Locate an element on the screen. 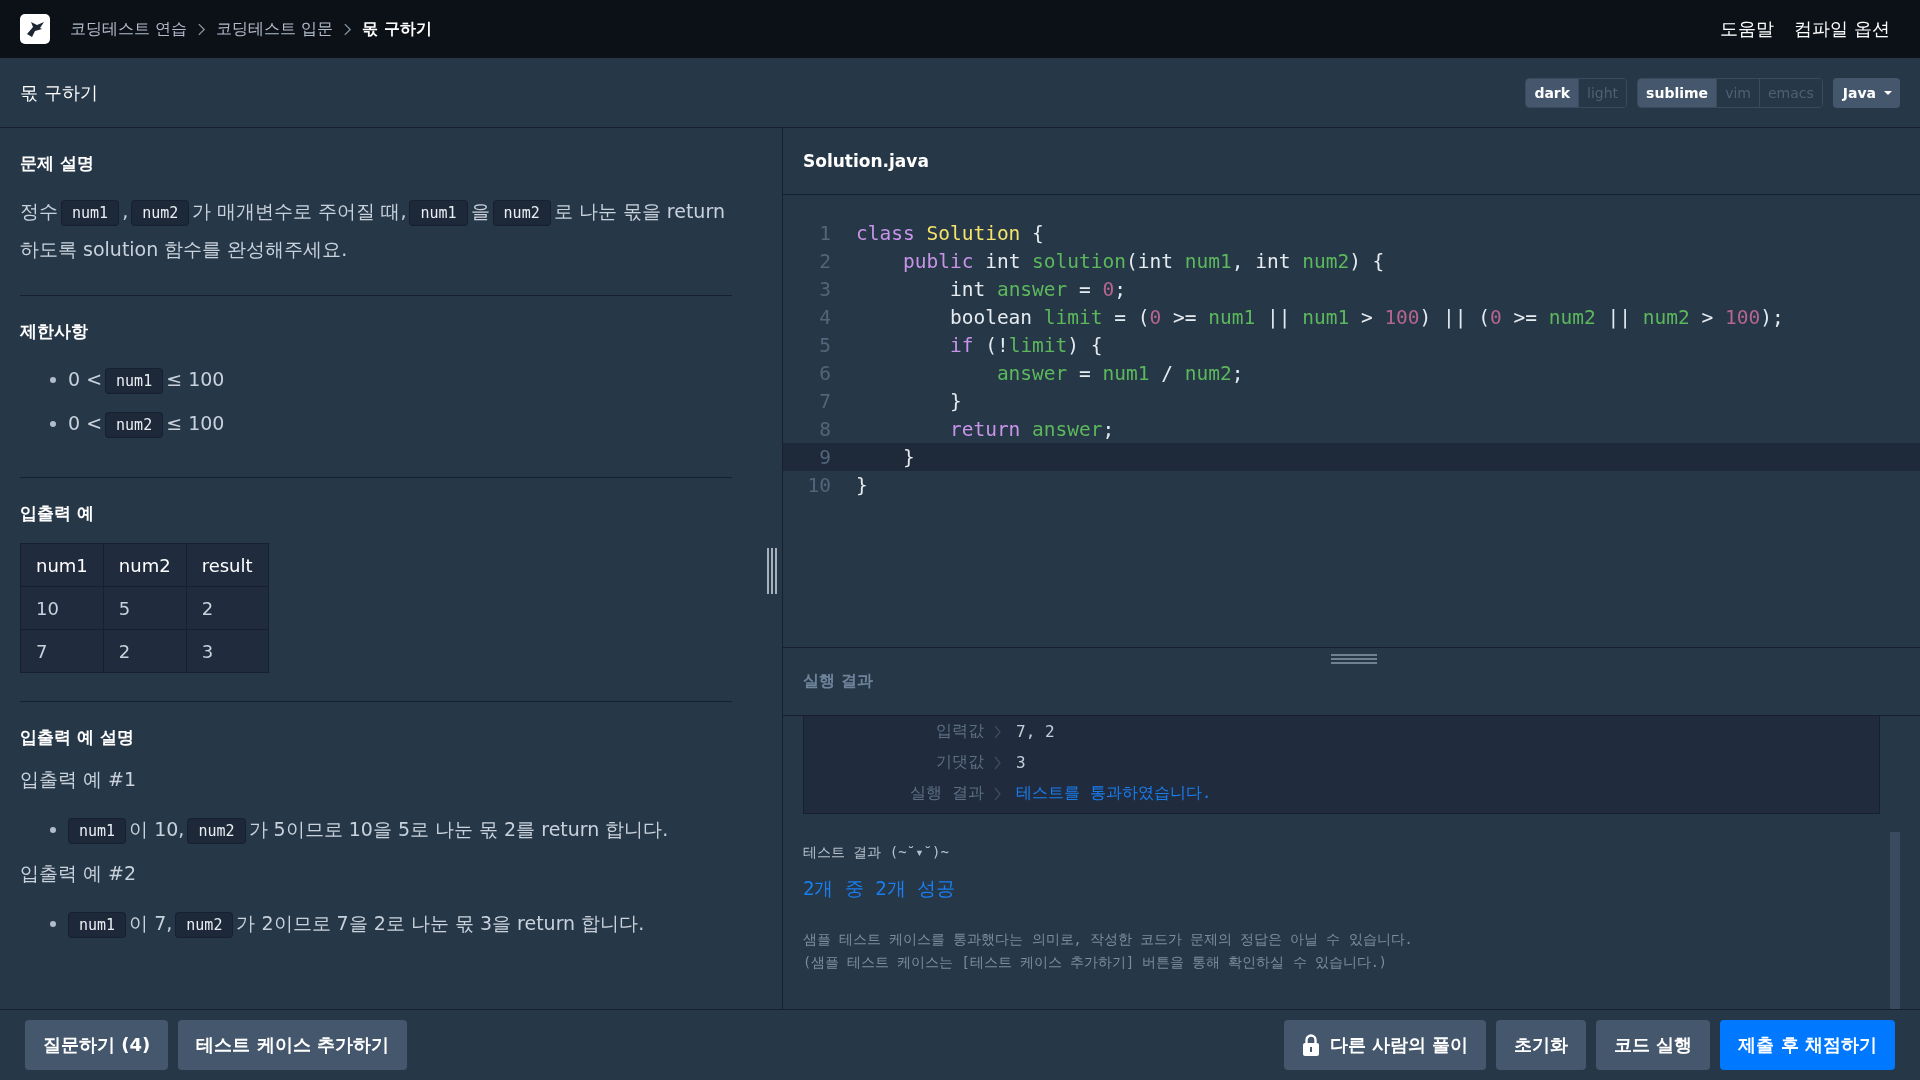 Image resolution: width=1920 pixels, height=1080 pixels. code-line: public int solution(int num1, int num2) { is located at coordinates (1143, 261).